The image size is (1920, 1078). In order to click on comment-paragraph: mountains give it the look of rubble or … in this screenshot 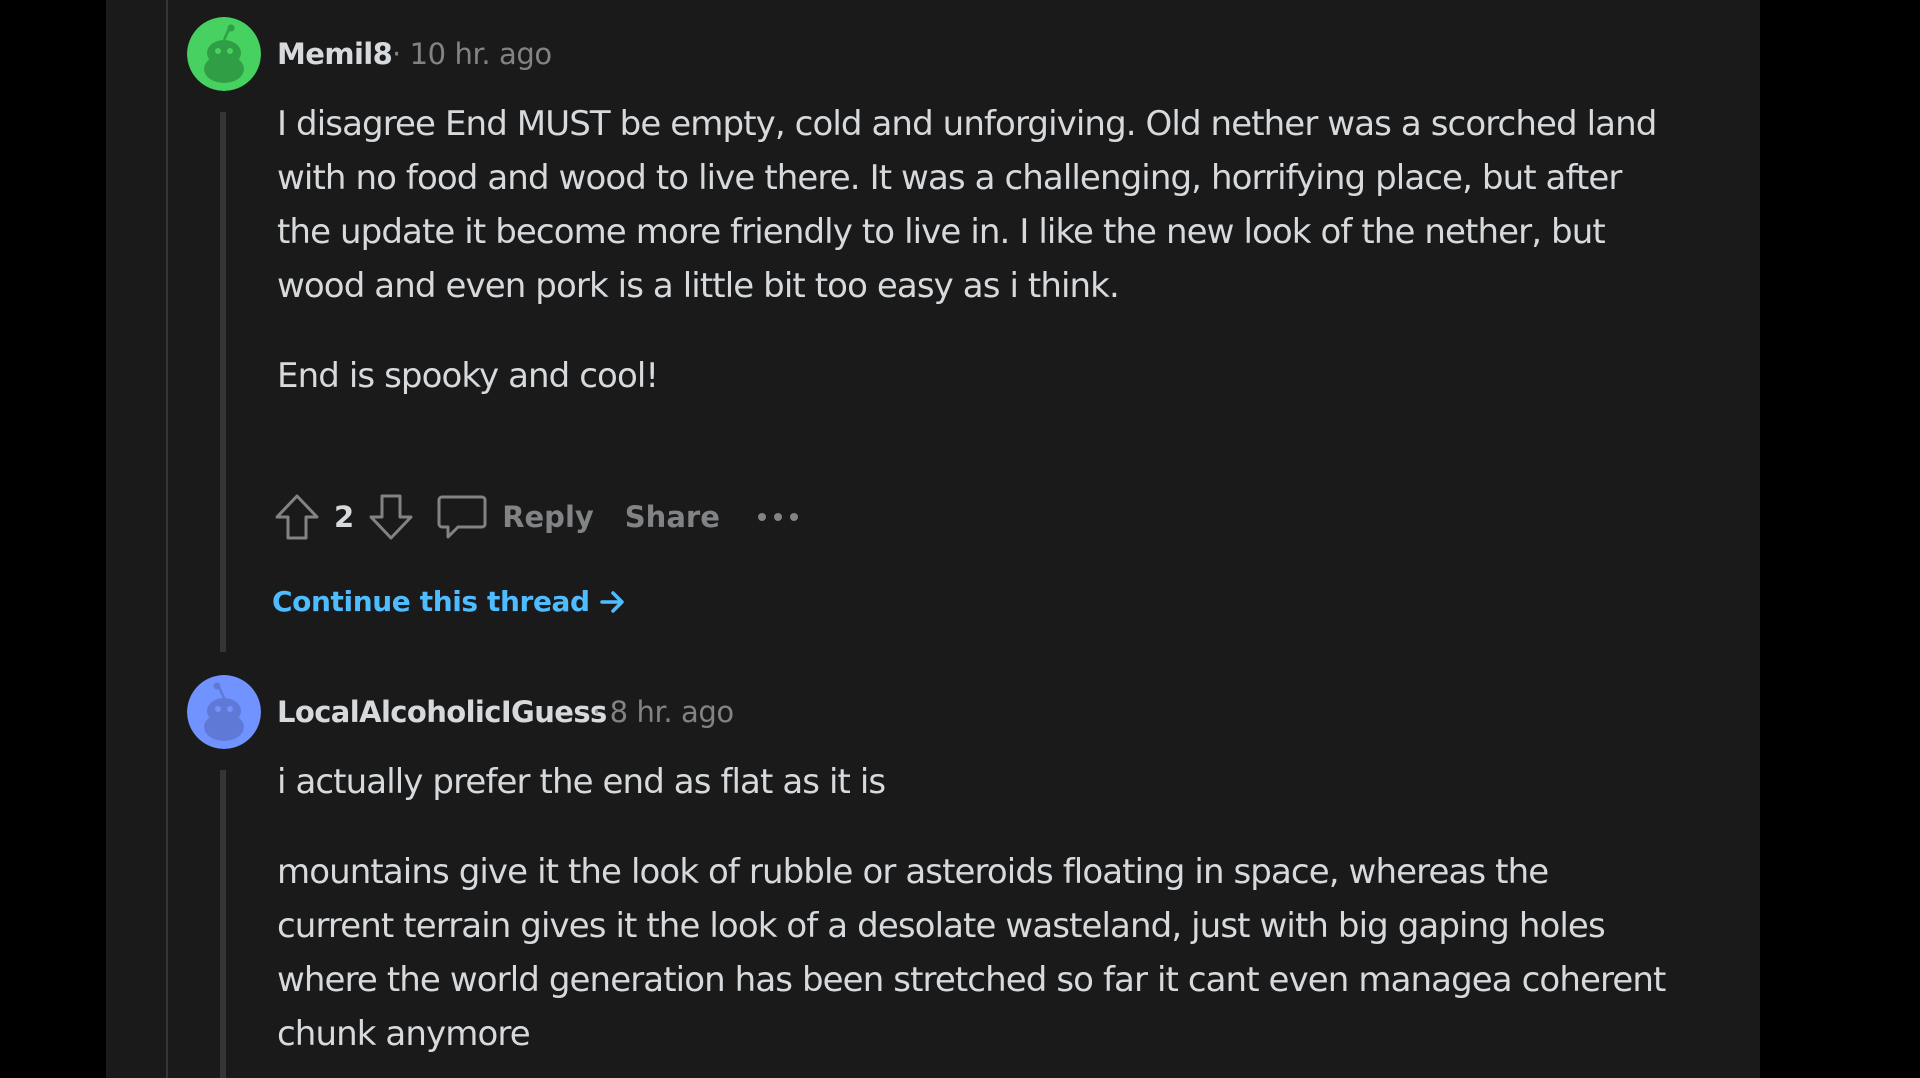, I will do `click(971, 953)`.